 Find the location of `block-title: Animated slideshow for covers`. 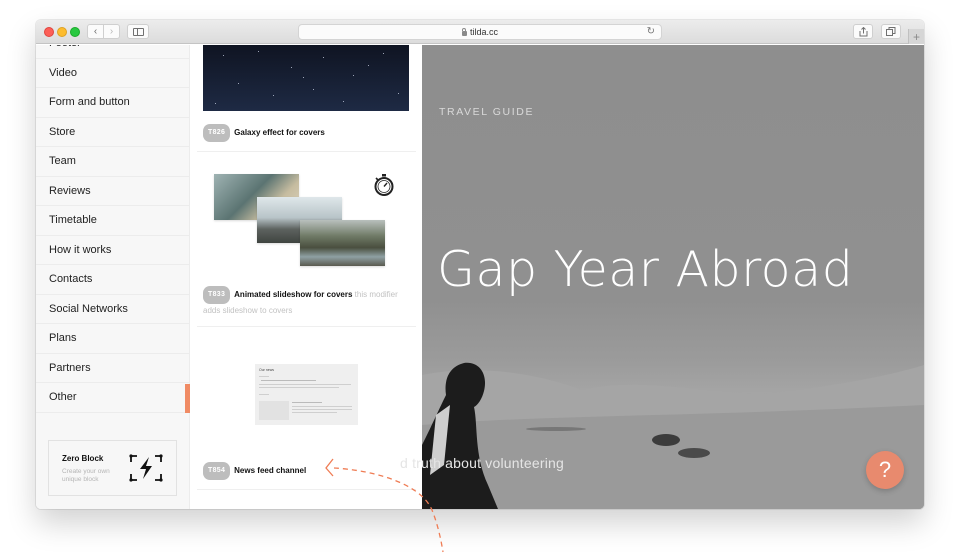

block-title: Animated slideshow for covers is located at coordinates (293, 295).